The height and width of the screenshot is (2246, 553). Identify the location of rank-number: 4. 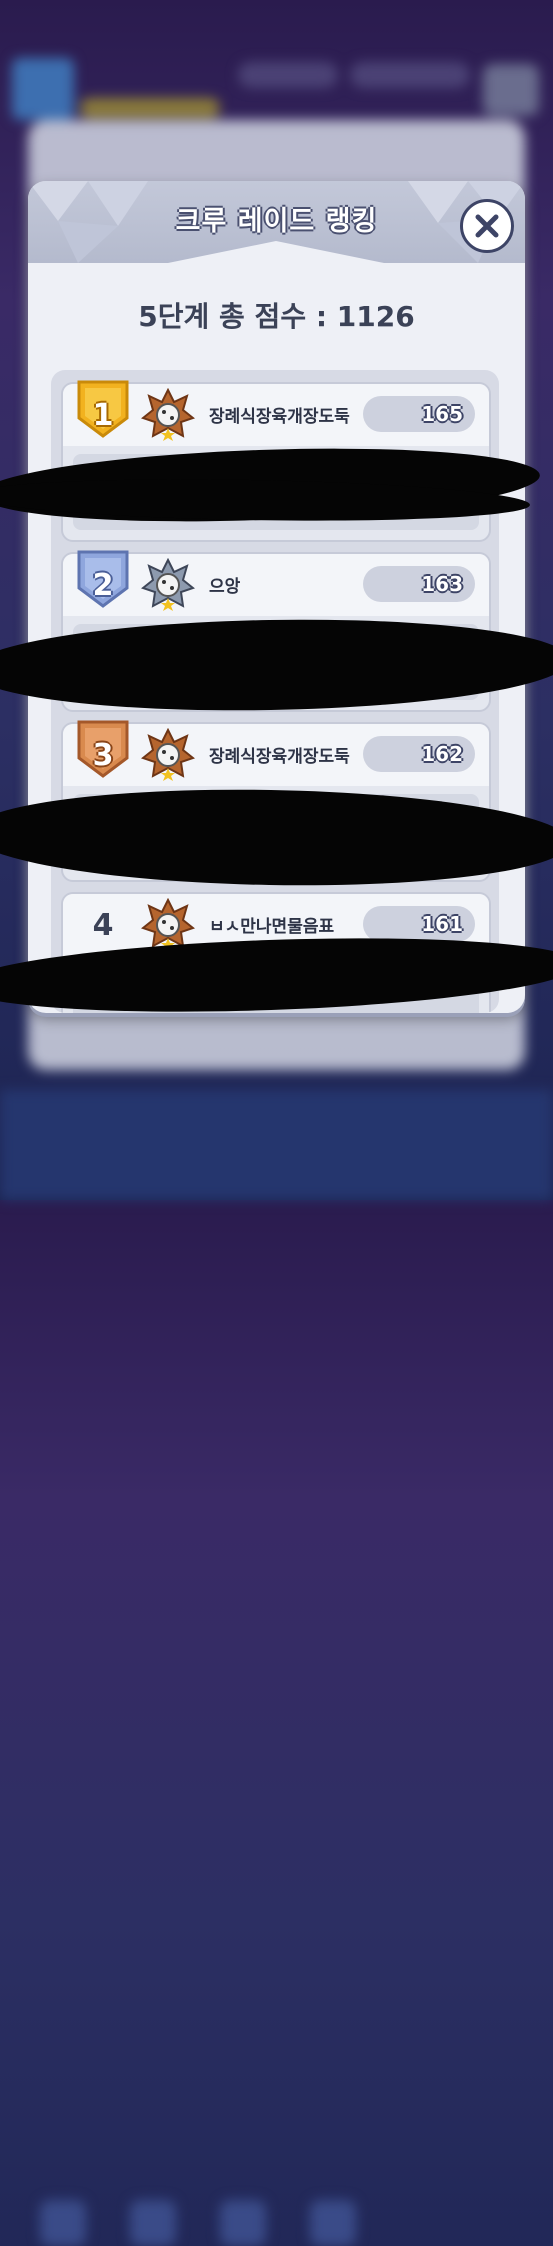
(103, 925).